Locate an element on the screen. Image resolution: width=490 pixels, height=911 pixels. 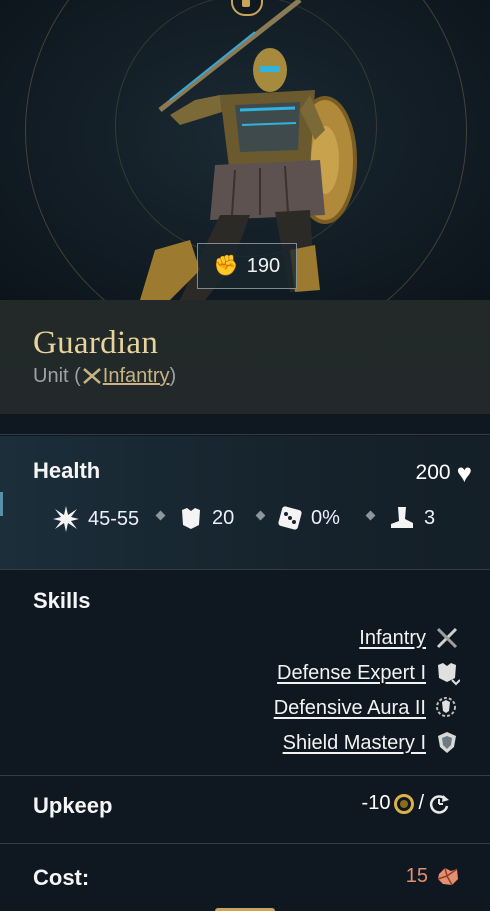
health-label: Health is located at coordinates (67, 470).